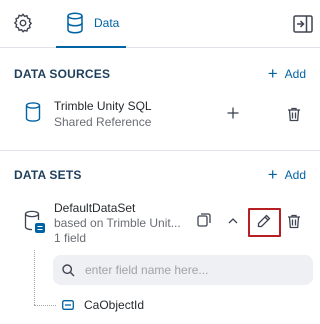 Image resolution: width=320 pixels, height=324 pixels. I want to click on collapse-panel-icon, so click(303, 24).